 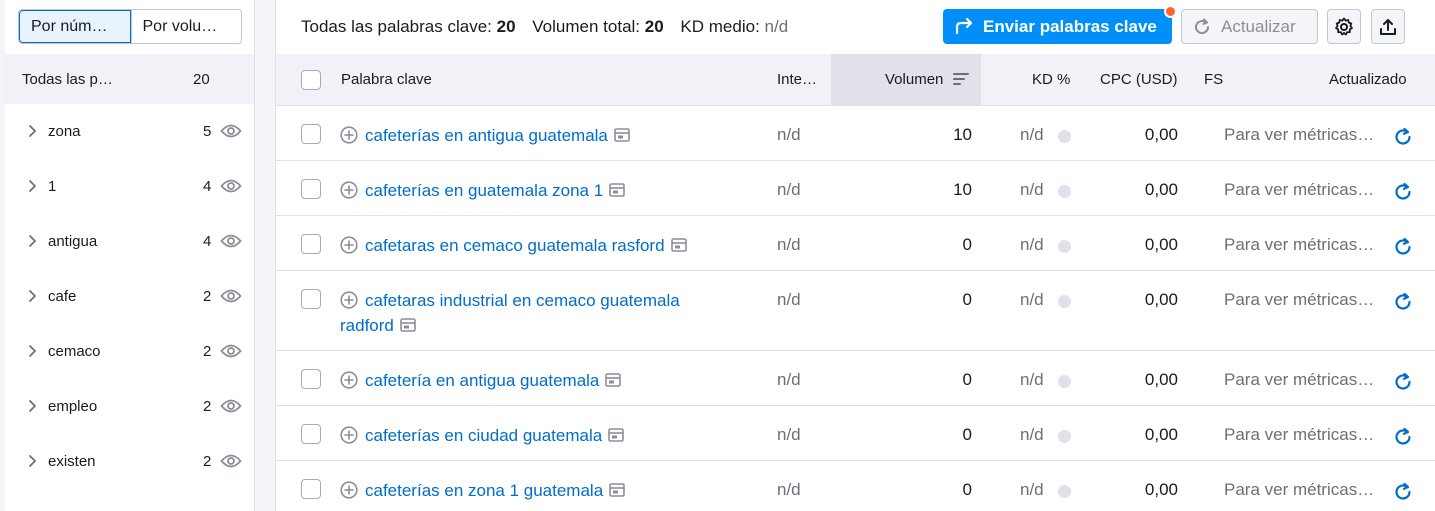 What do you see at coordinates (129, 406) in the screenshot?
I see `group-item: empleo 2` at bounding box center [129, 406].